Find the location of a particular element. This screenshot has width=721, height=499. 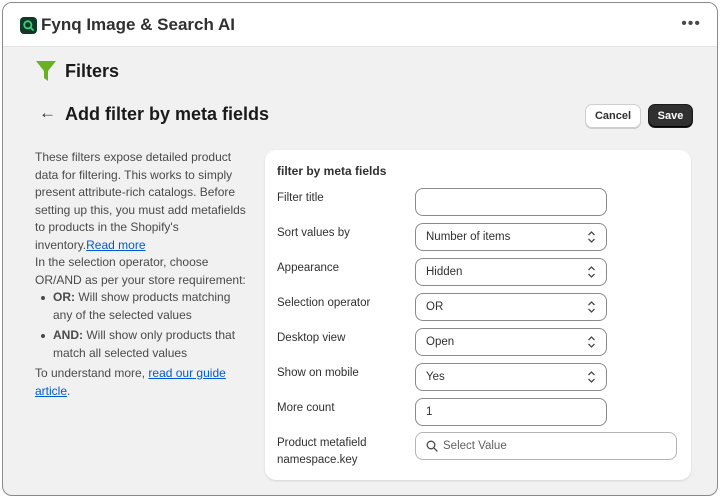

metafield-search-input: Select Value is located at coordinates (546, 446).